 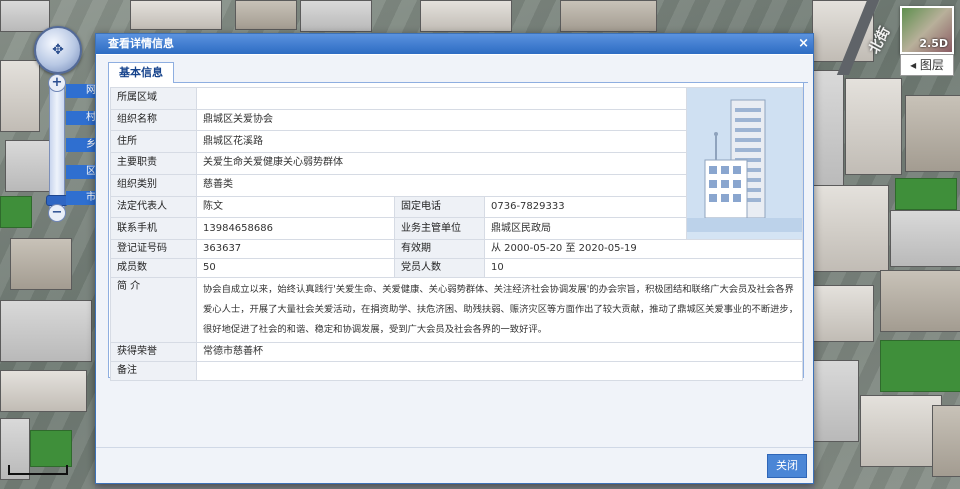 What do you see at coordinates (441, 142) in the screenshot?
I see `field-value: 鼎城区花溪路` at bounding box center [441, 142].